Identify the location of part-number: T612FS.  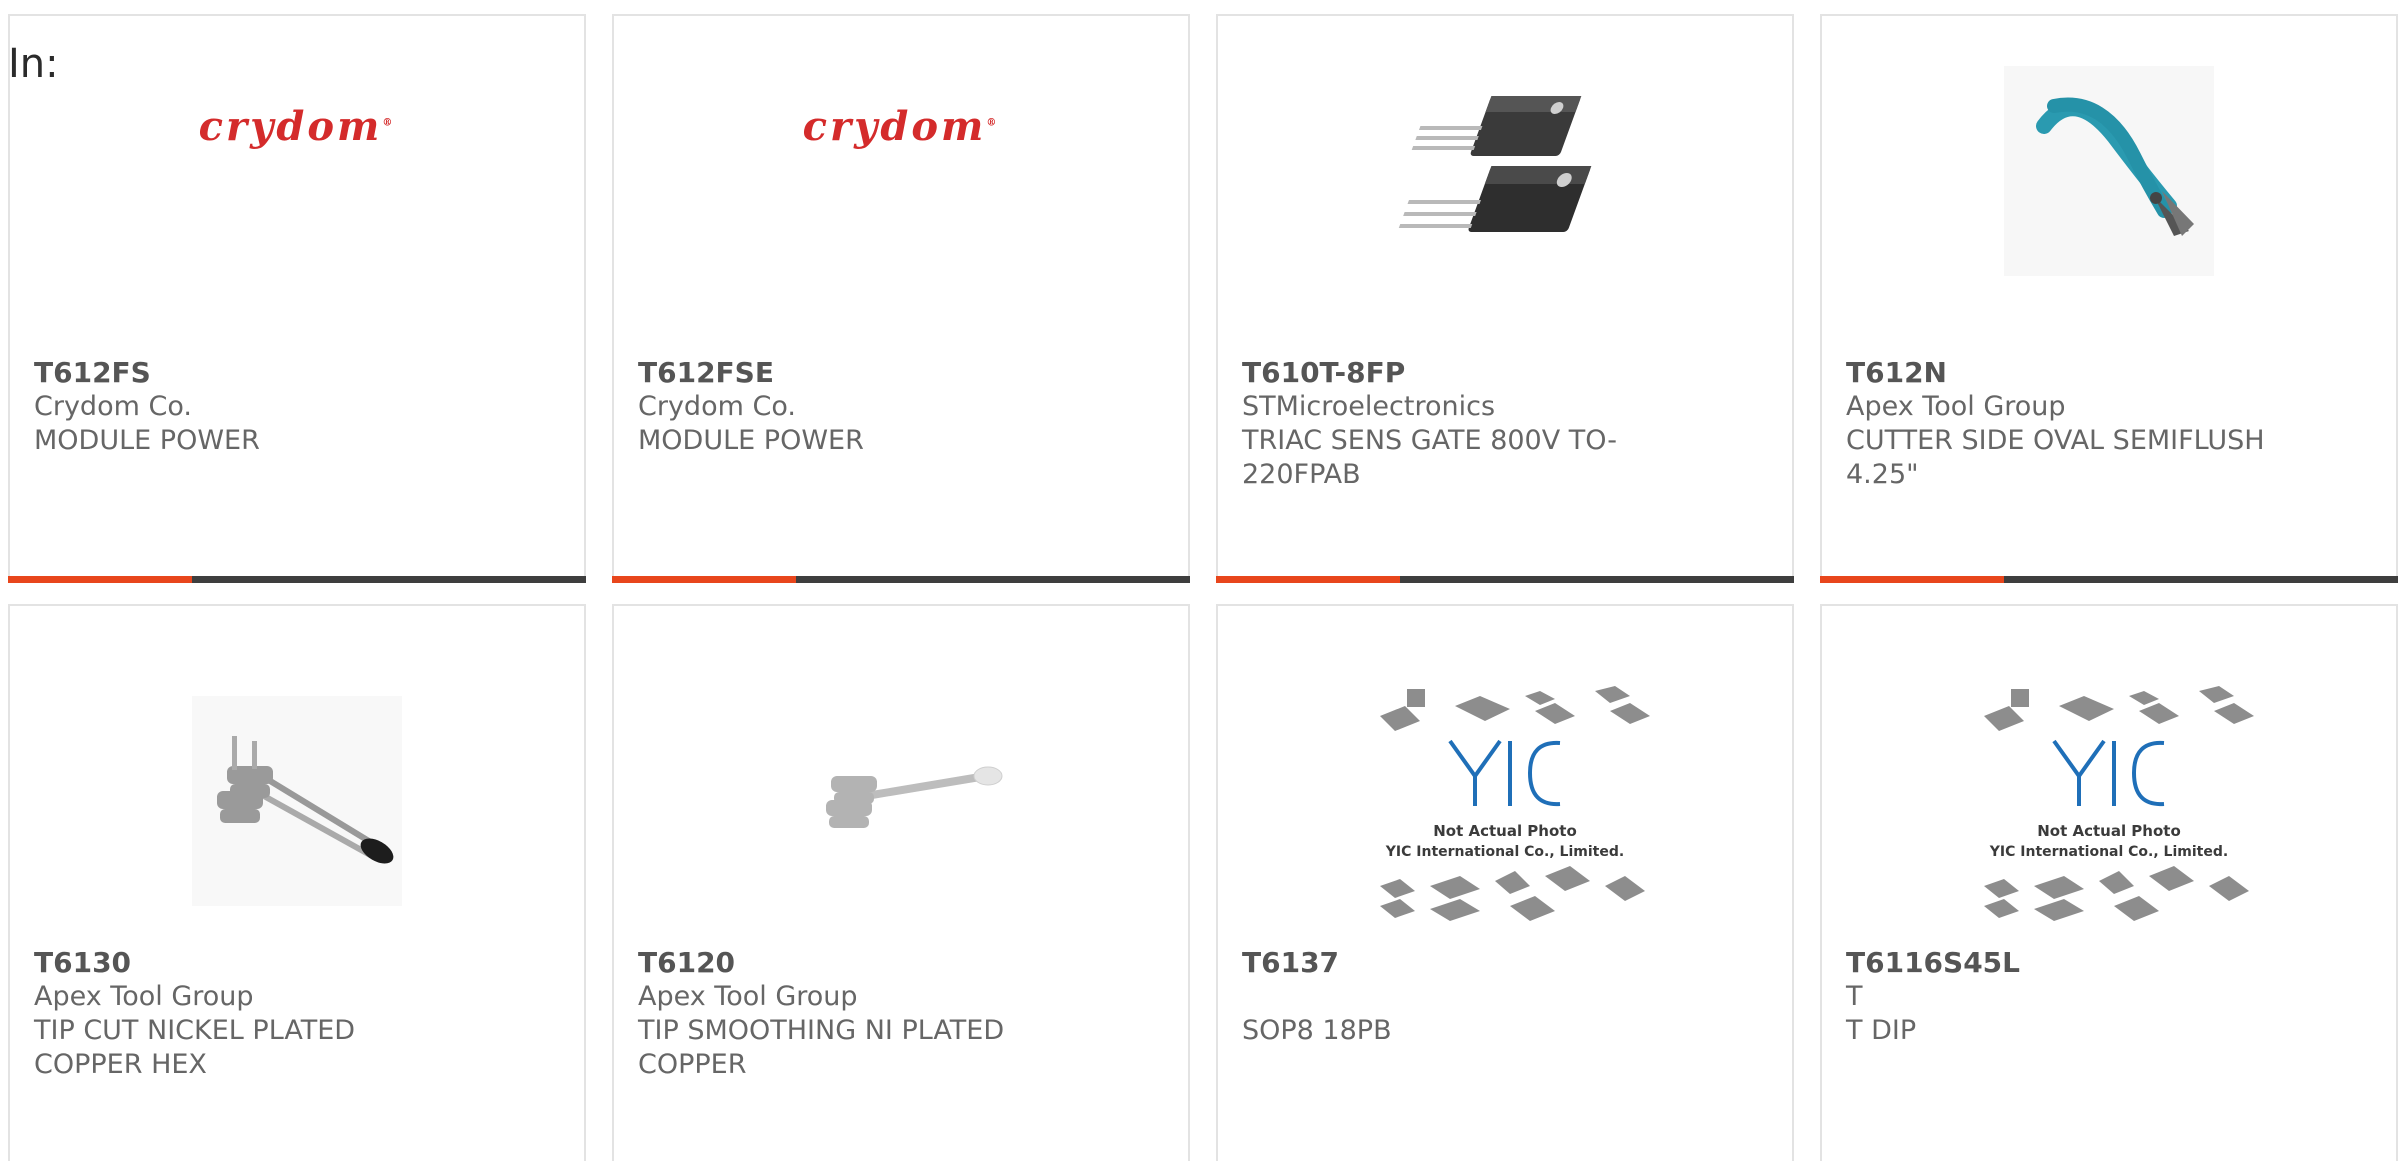
(297, 373).